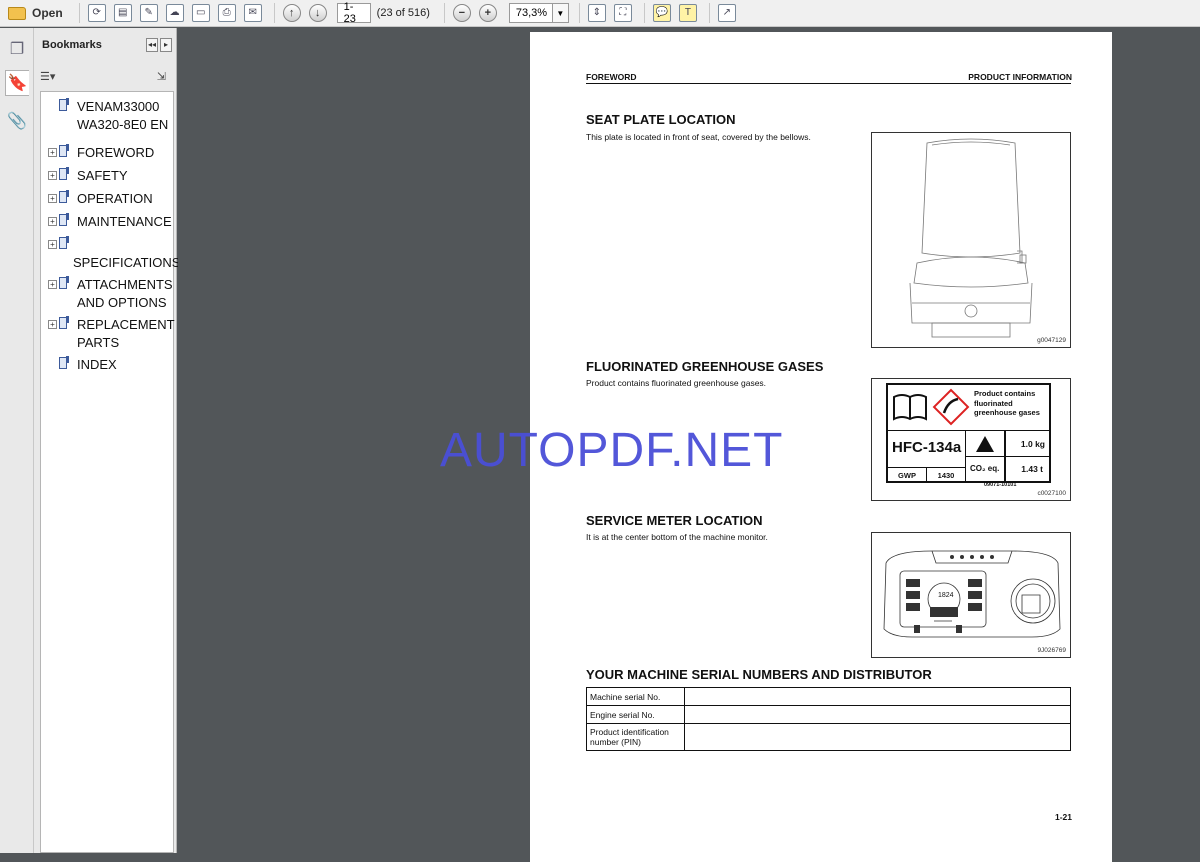 This screenshot has width=1200, height=862. I want to click on bookmark-item: + FOREWORD, so click(107, 153).